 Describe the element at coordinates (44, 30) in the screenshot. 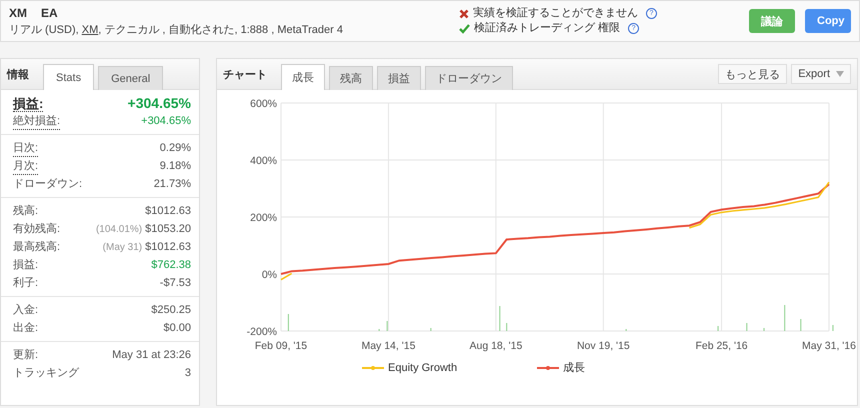

I see `account-info: リアル (USD),` at that location.